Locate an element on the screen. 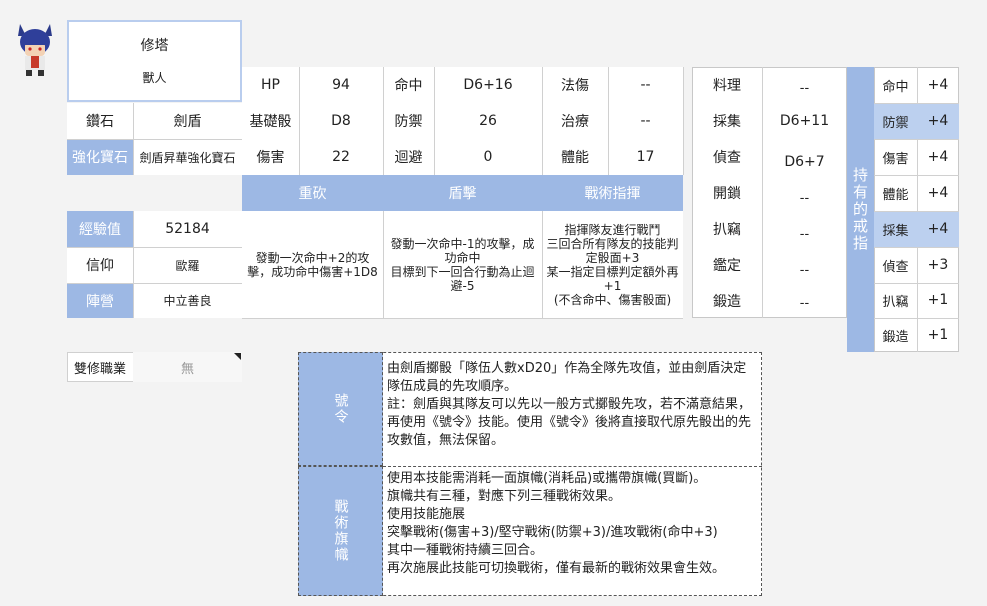  base-value: D8 is located at coordinates (341, 121).